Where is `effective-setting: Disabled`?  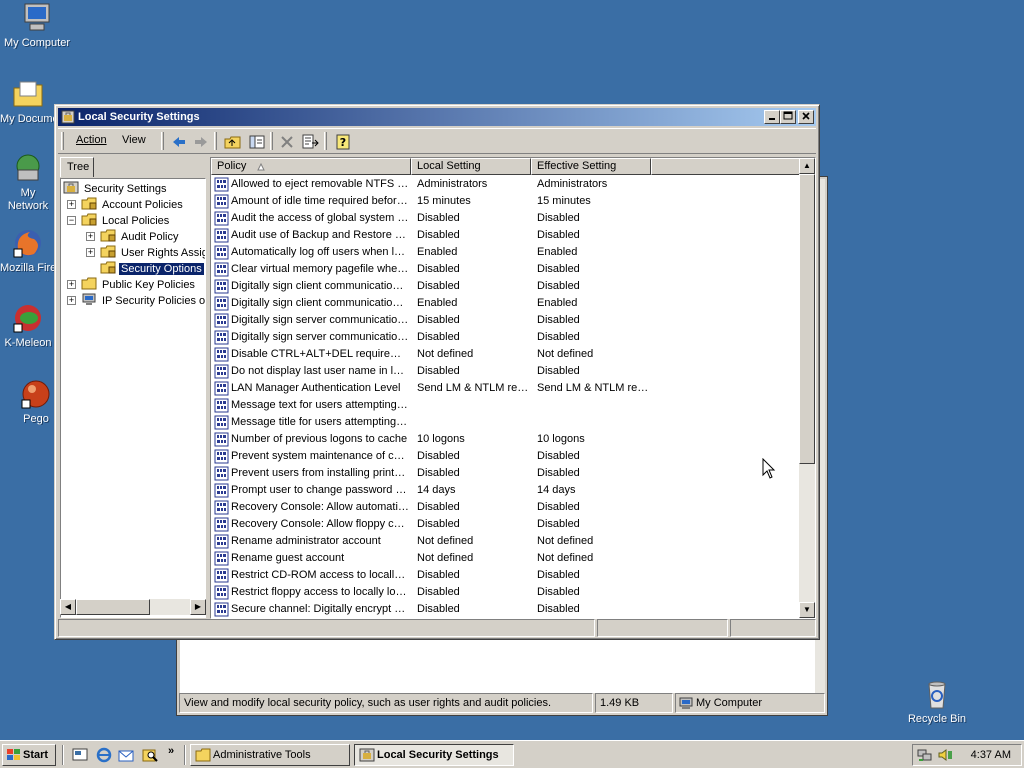 effective-setting: Disabled is located at coordinates (558, 320).